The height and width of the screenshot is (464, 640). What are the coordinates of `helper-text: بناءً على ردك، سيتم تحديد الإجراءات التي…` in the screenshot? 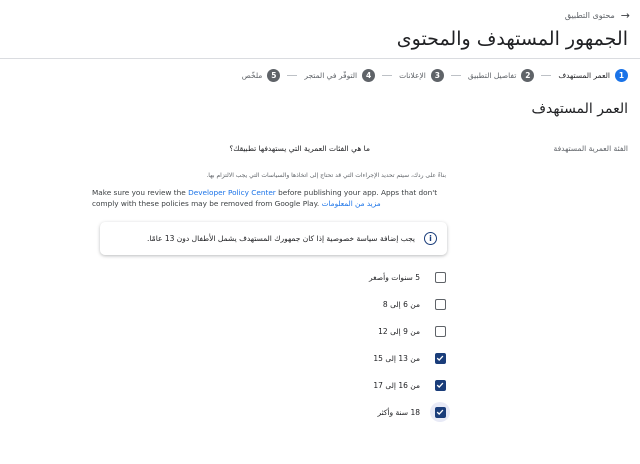 It's located at (326, 175).